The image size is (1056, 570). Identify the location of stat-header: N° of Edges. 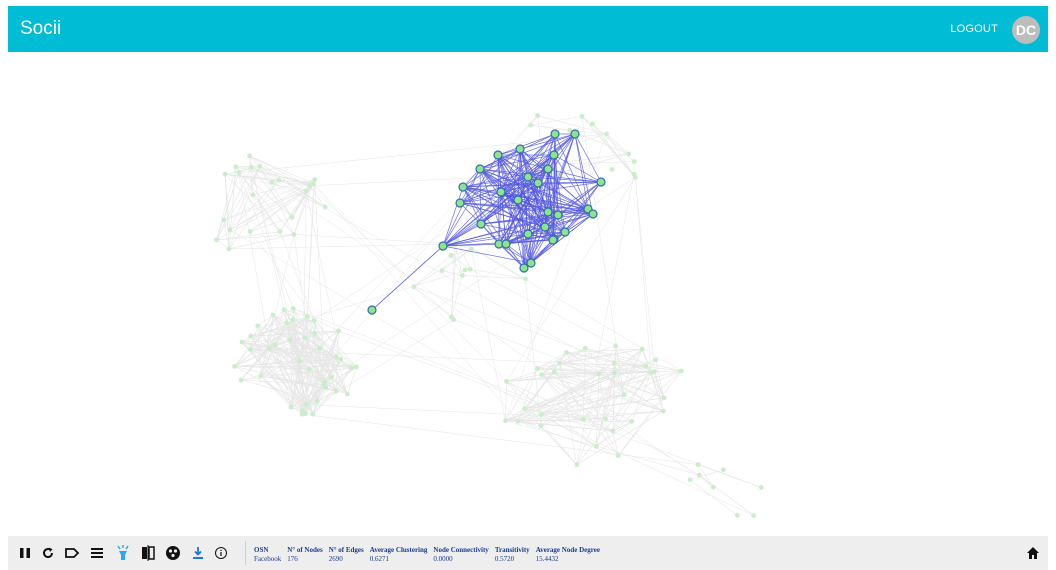
(346, 550).